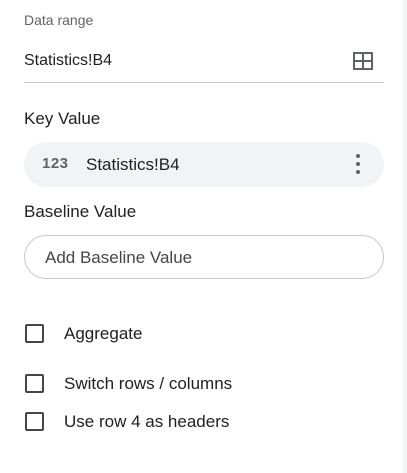 The width and height of the screenshot is (407, 473). Describe the element at coordinates (59, 20) in the screenshot. I see `data-range-label: Data range` at that location.